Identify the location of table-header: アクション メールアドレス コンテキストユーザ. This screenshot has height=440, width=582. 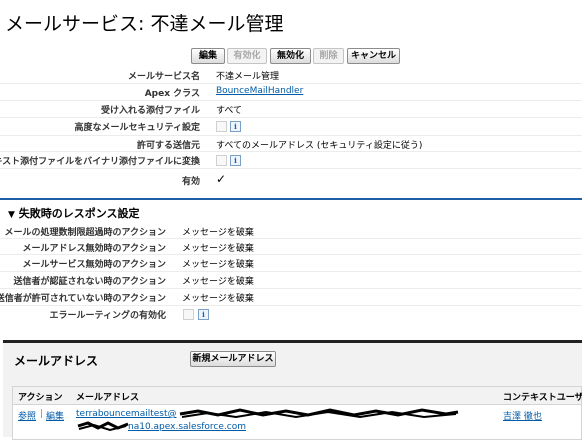
(297, 396).